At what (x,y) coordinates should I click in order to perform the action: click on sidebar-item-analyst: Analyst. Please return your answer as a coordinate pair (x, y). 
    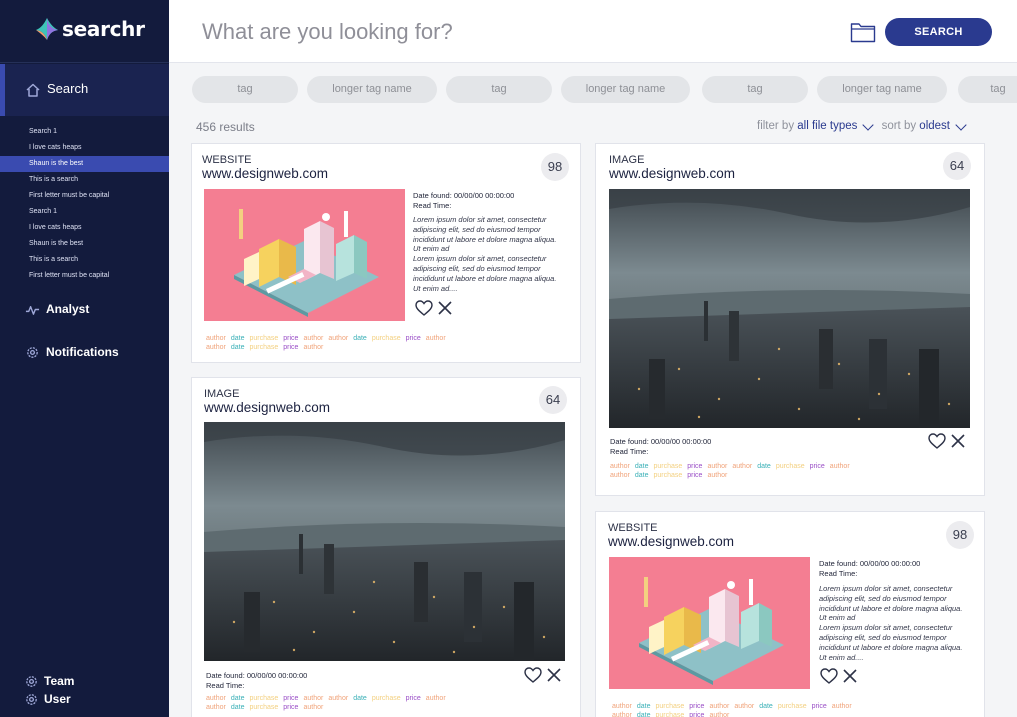
    Looking at the image, I should click on (84, 310).